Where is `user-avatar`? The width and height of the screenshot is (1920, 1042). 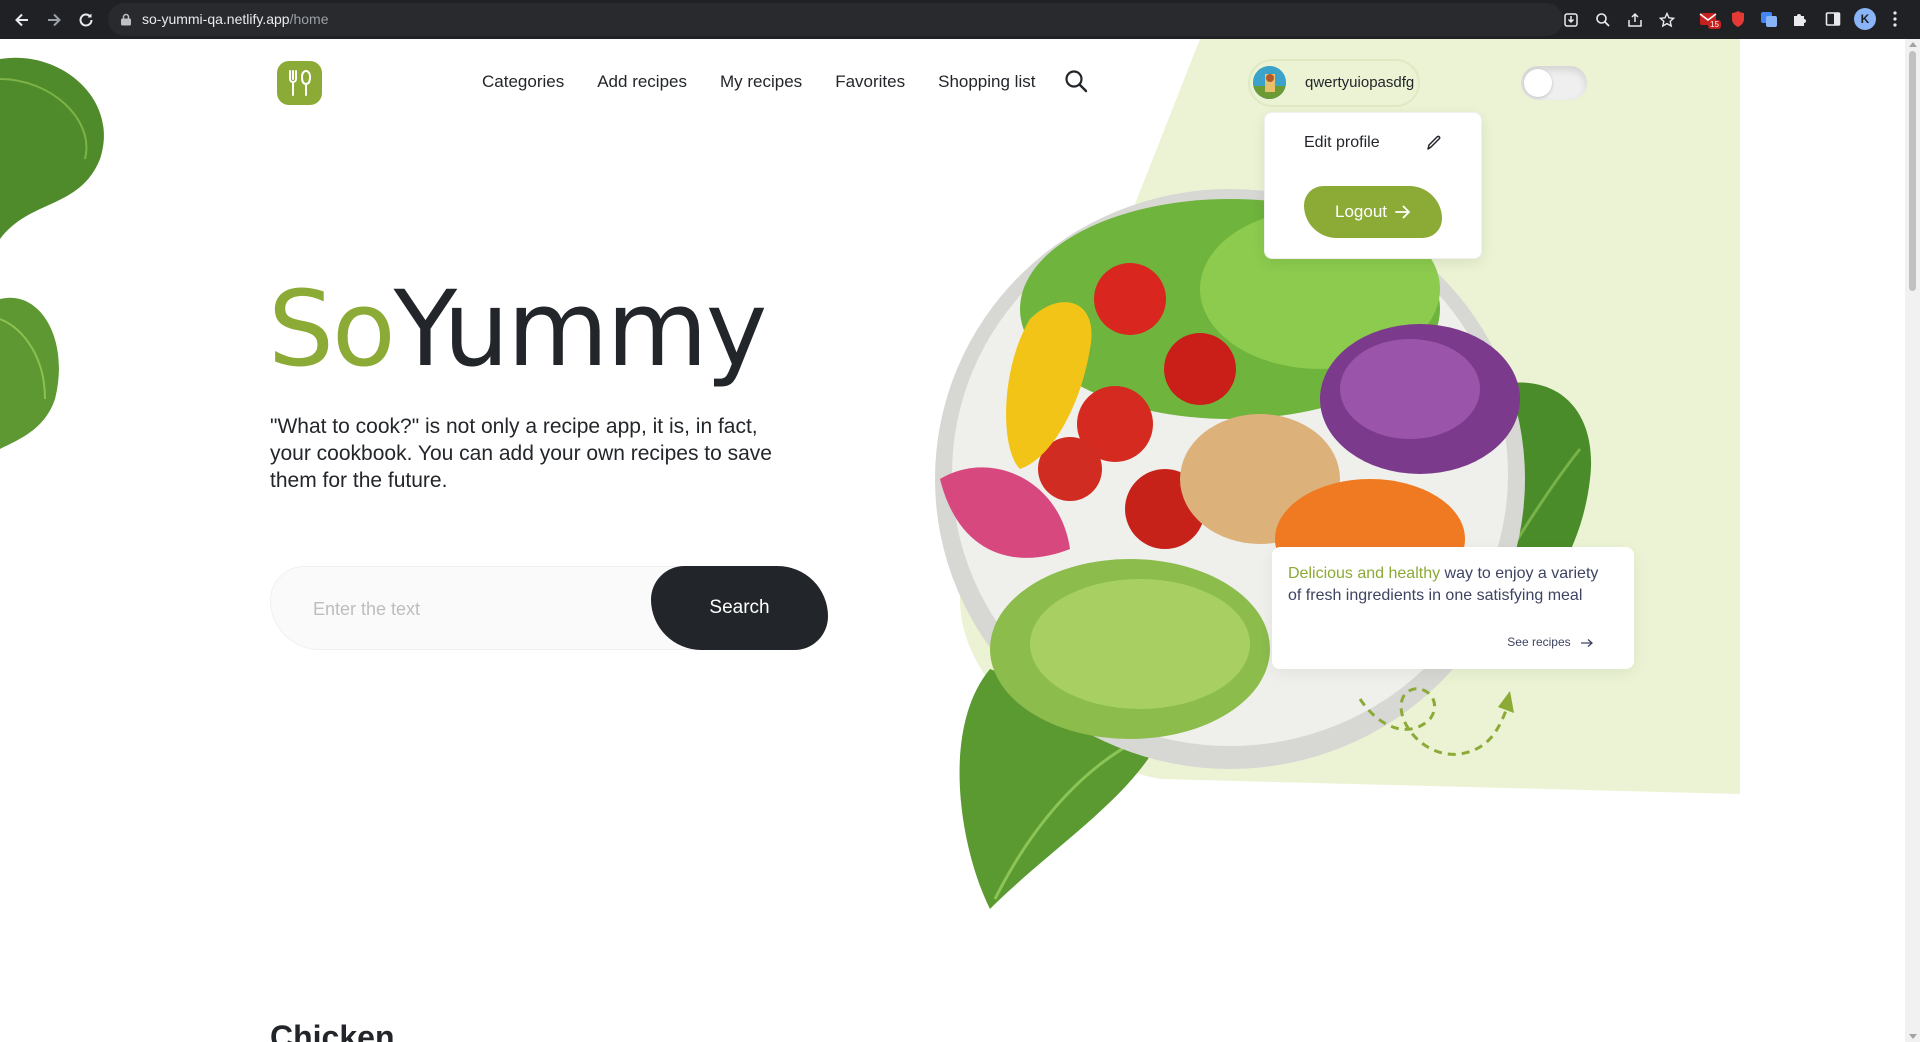
user-avatar is located at coordinates (1269, 82).